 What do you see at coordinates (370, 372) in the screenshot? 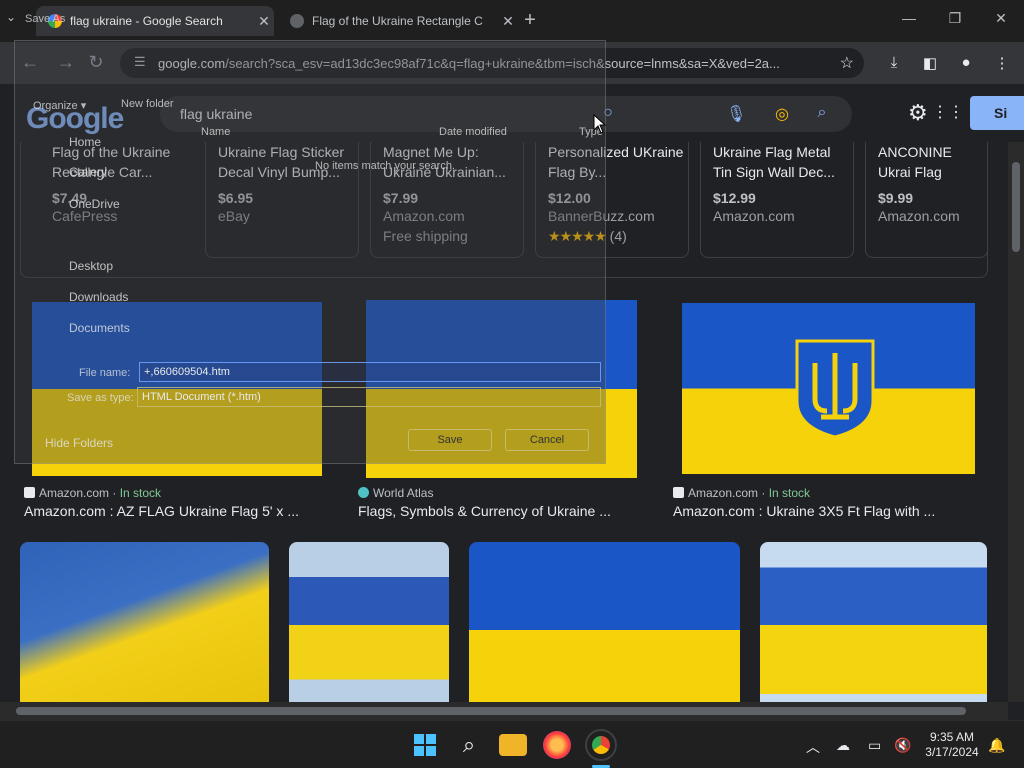
I see `file-name-input: +,660609504.htm` at bounding box center [370, 372].